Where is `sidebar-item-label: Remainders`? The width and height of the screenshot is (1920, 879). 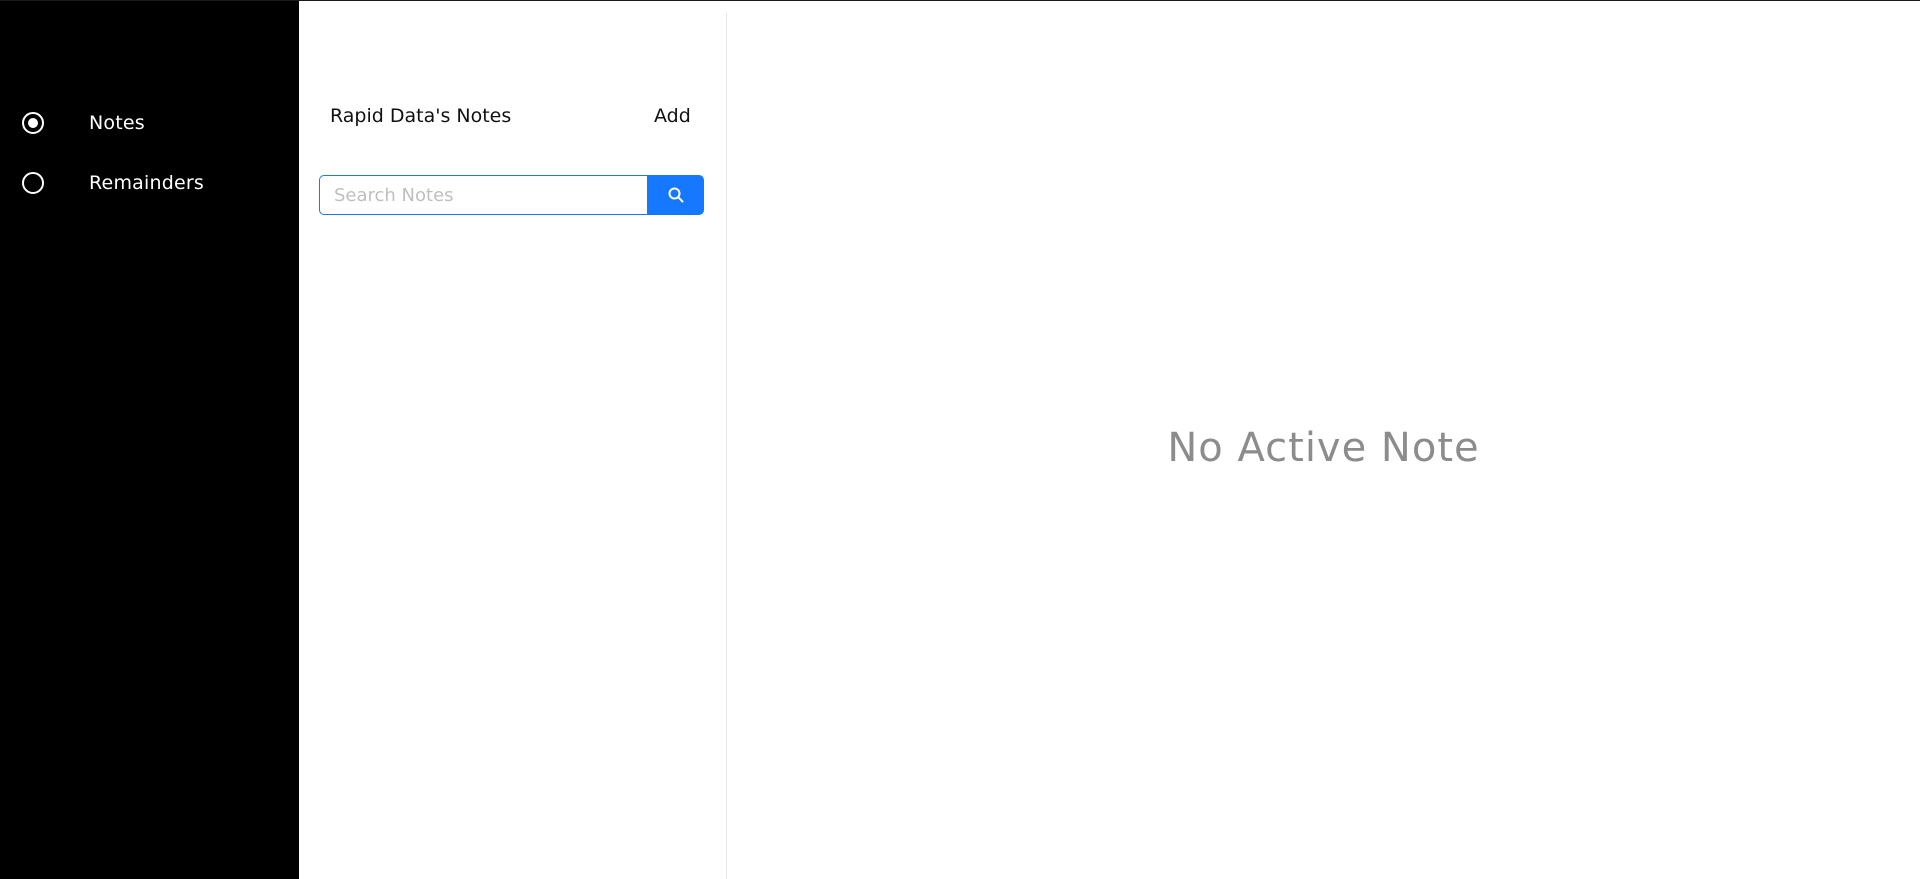 sidebar-item-label: Remainders is located at coordinates (146, 183).